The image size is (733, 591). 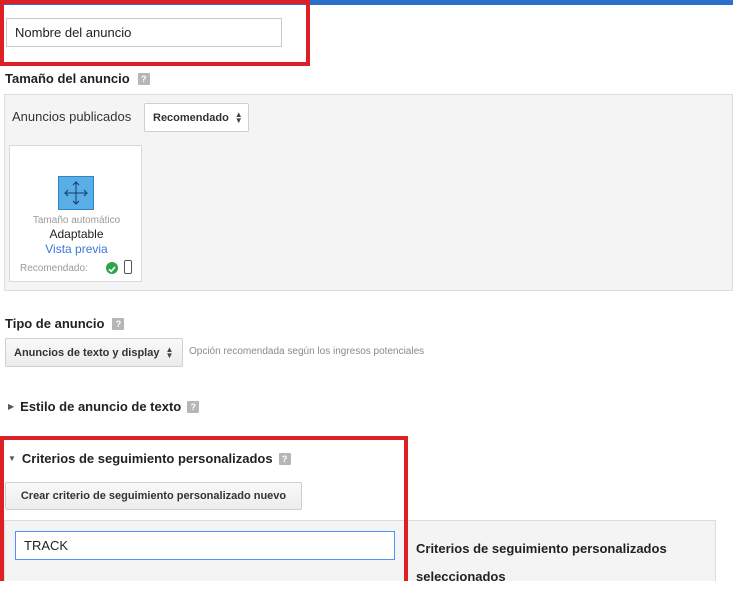 What do you see at coordinates (72, 116) in the screenshot?
I see `published-ads-label: Anuncios publicados` at bounding box center [72, 116].